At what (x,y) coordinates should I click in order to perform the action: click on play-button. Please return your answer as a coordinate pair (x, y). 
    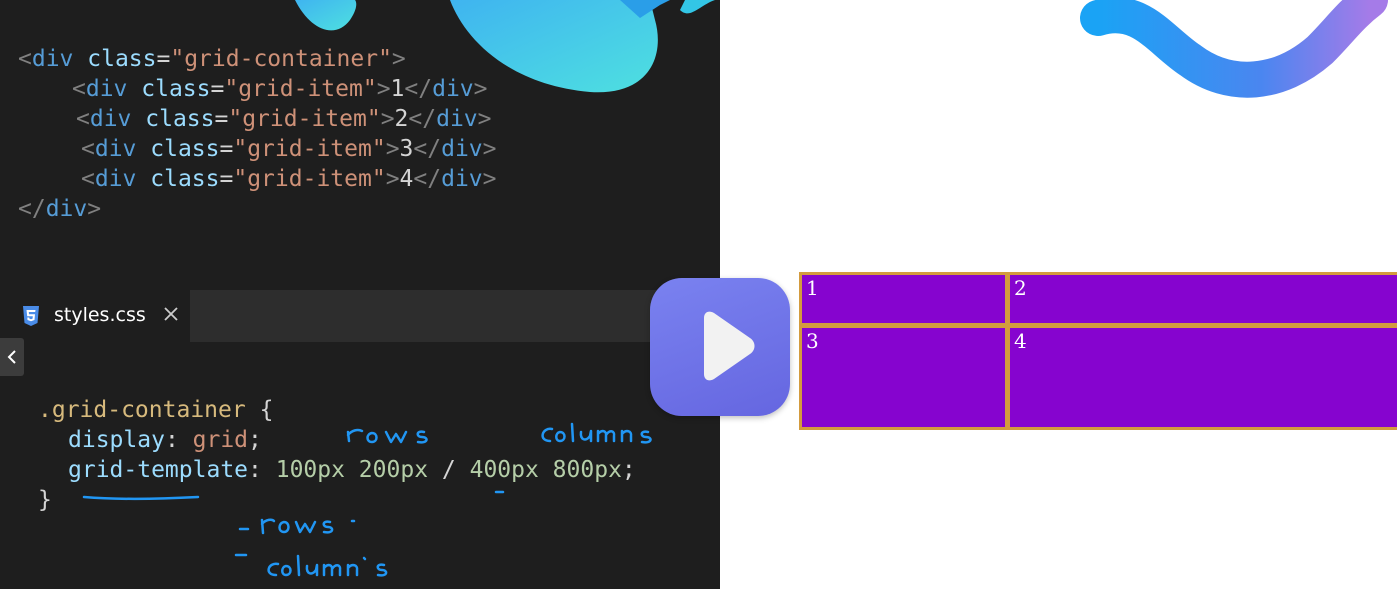
    Looking at the image, I should click on (720, 347).